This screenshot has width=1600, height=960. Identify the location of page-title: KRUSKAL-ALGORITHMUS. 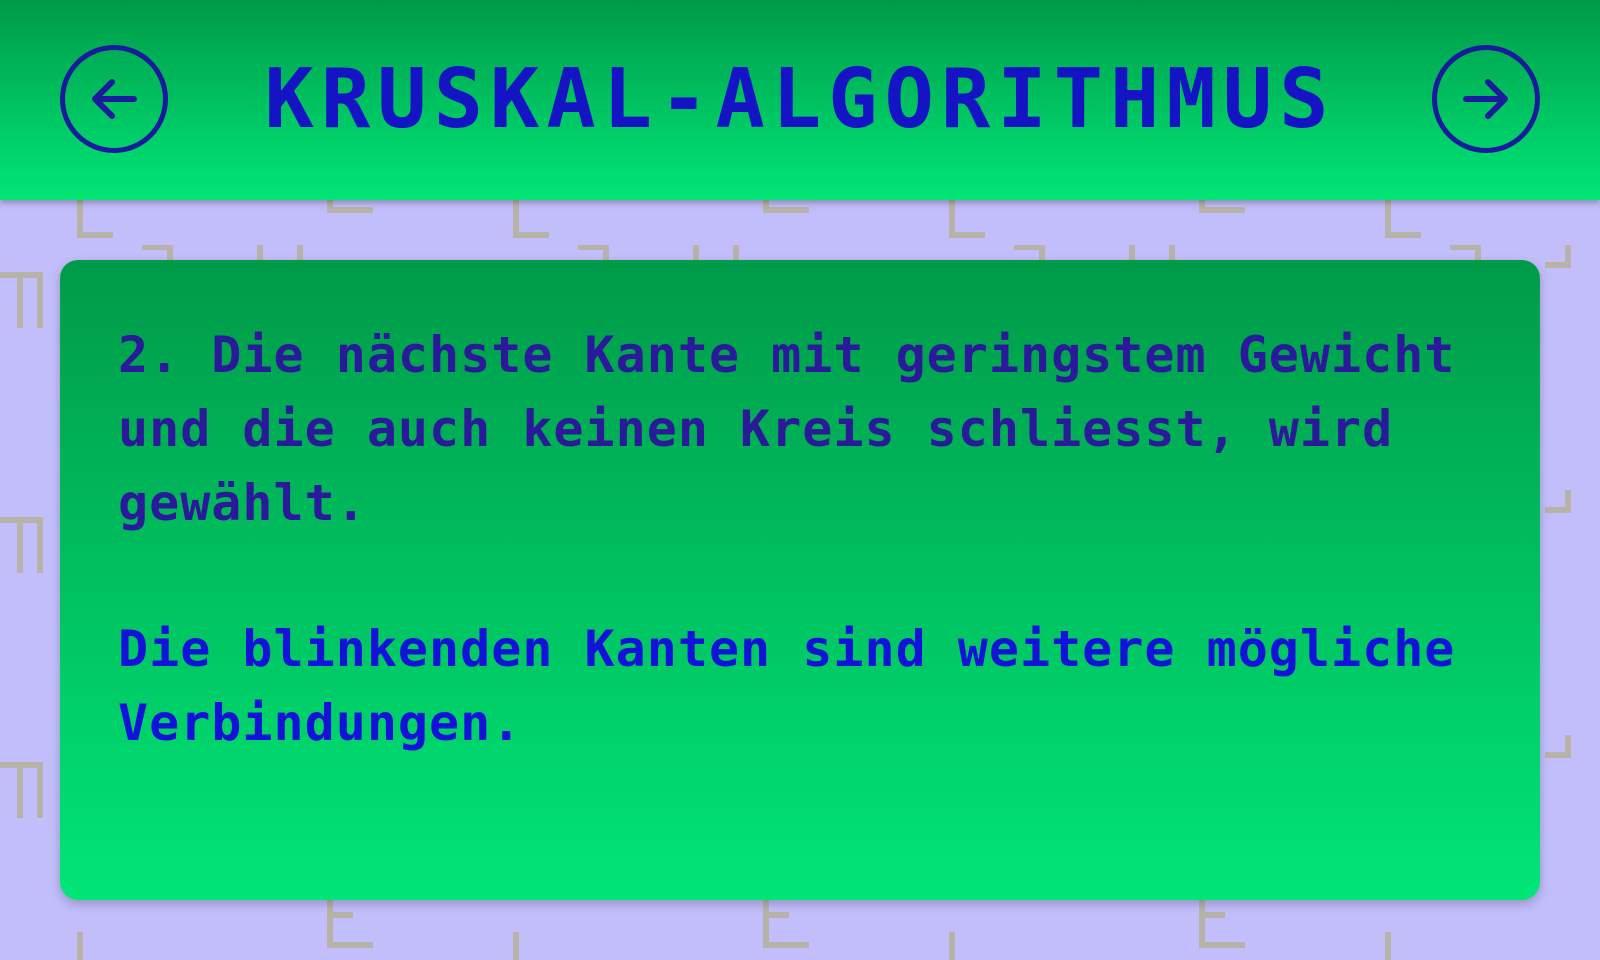
(800, 99).